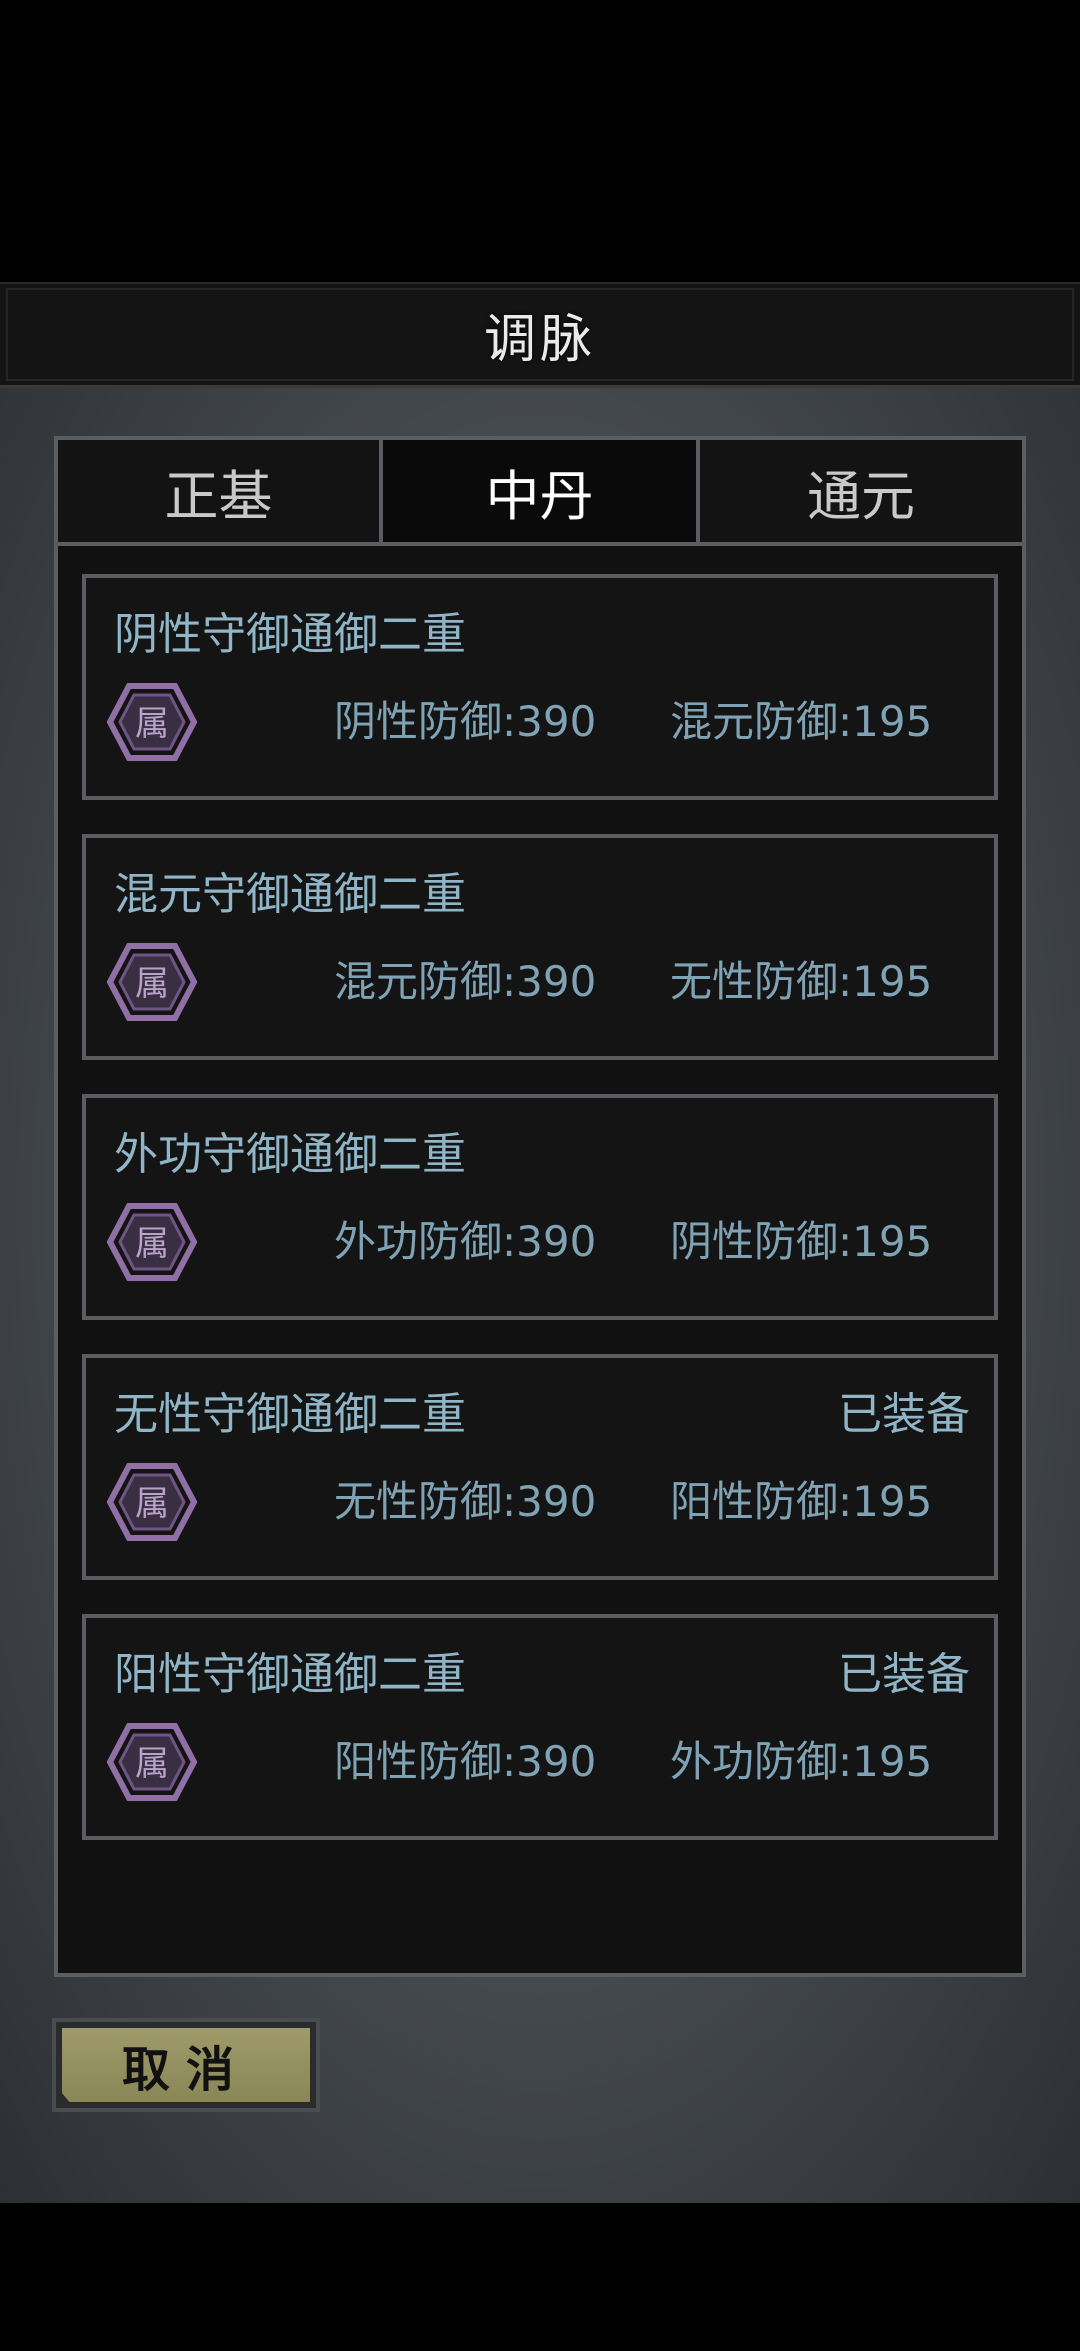  I want to click on cancel-button: 取消, so click(186, 2065).